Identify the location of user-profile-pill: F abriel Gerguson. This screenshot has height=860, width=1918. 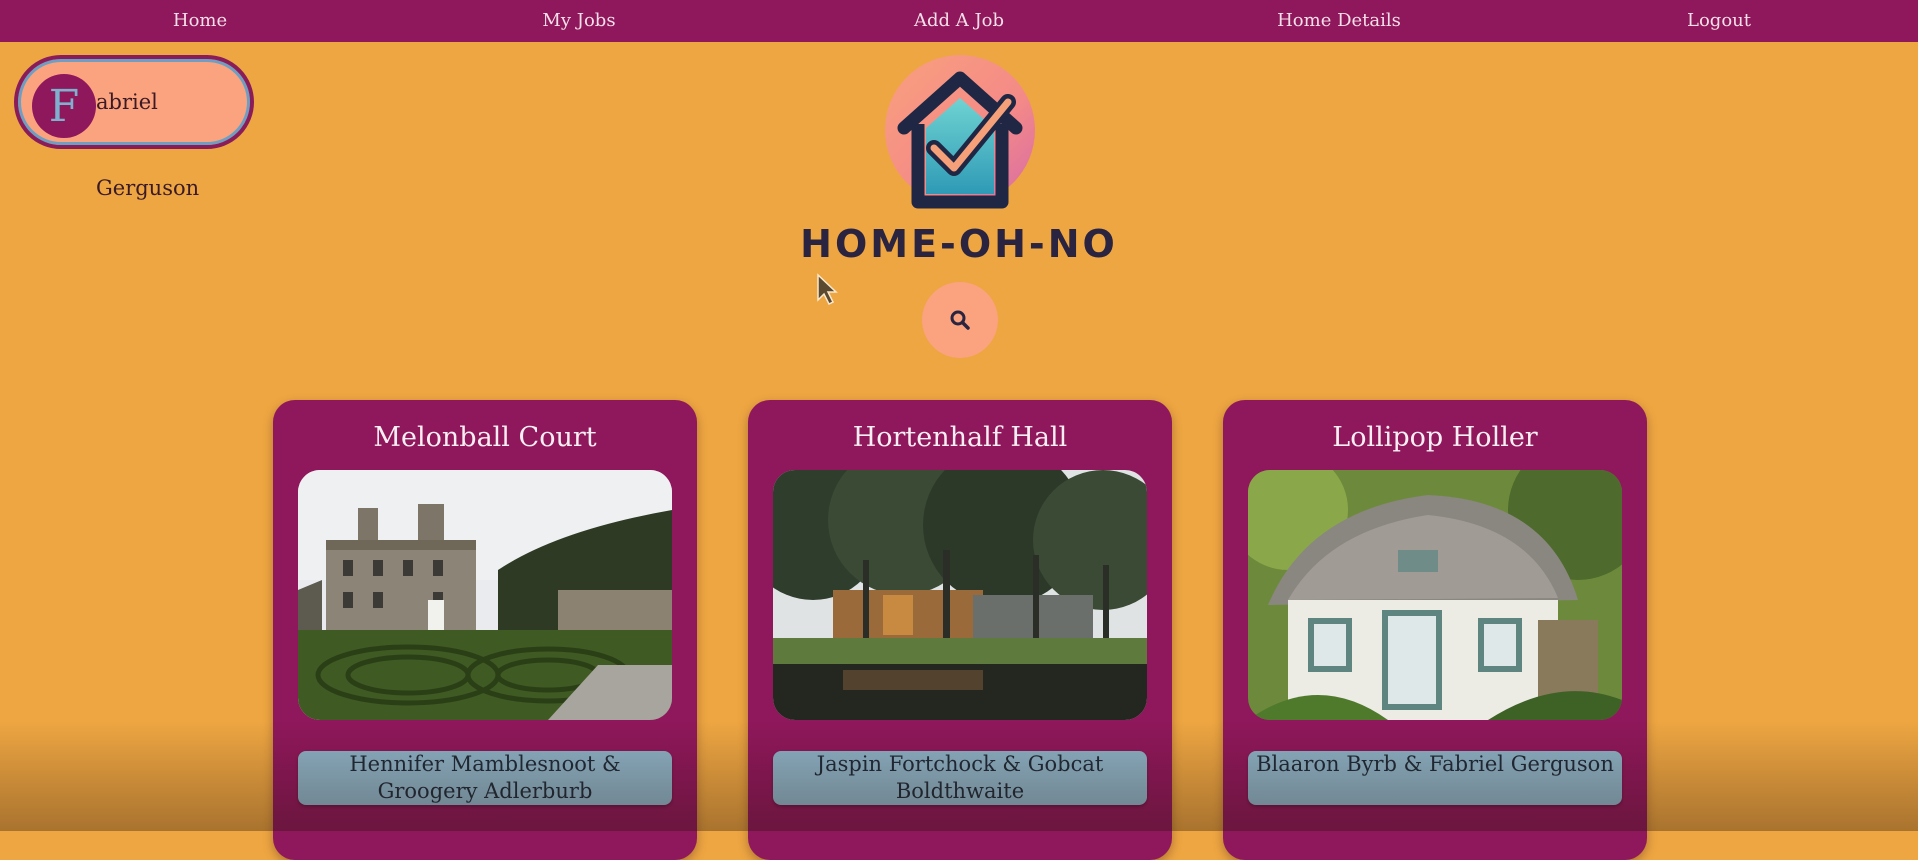
(134, 127).